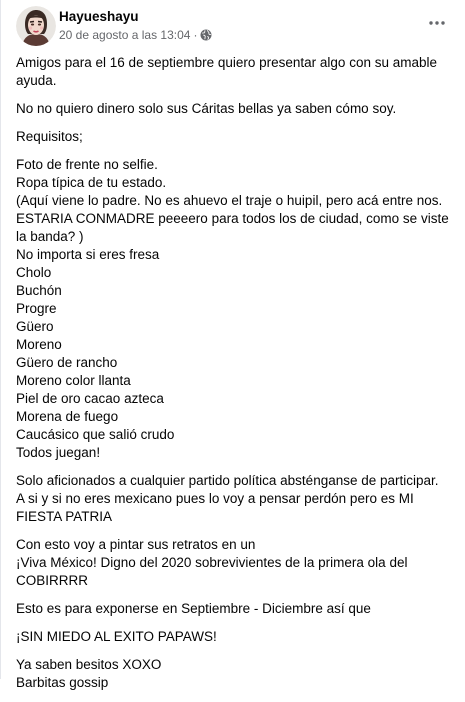  Describe the element at coordinates (34, 272) in the screenshot. I see `list-item: Cholo` at that location.